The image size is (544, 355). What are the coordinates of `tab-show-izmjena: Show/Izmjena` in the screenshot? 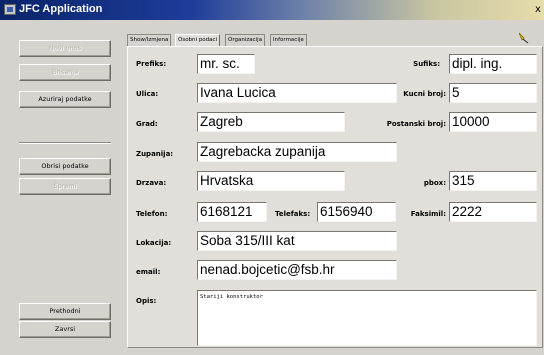 It's located at (149, 40).